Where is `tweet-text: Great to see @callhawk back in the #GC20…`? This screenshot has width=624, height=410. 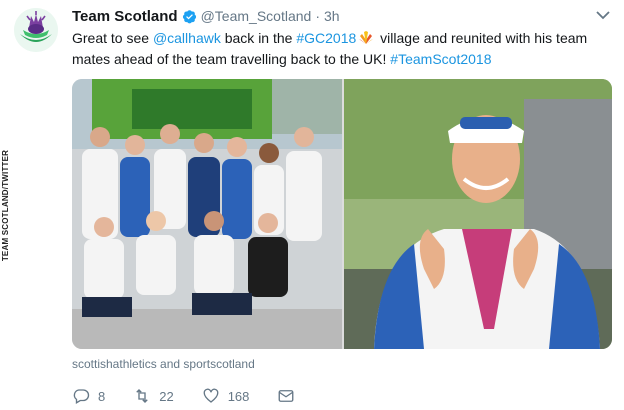 tweet-text: Great to see @callhawk back in the #GC20… is located at coordinates (332, 49).